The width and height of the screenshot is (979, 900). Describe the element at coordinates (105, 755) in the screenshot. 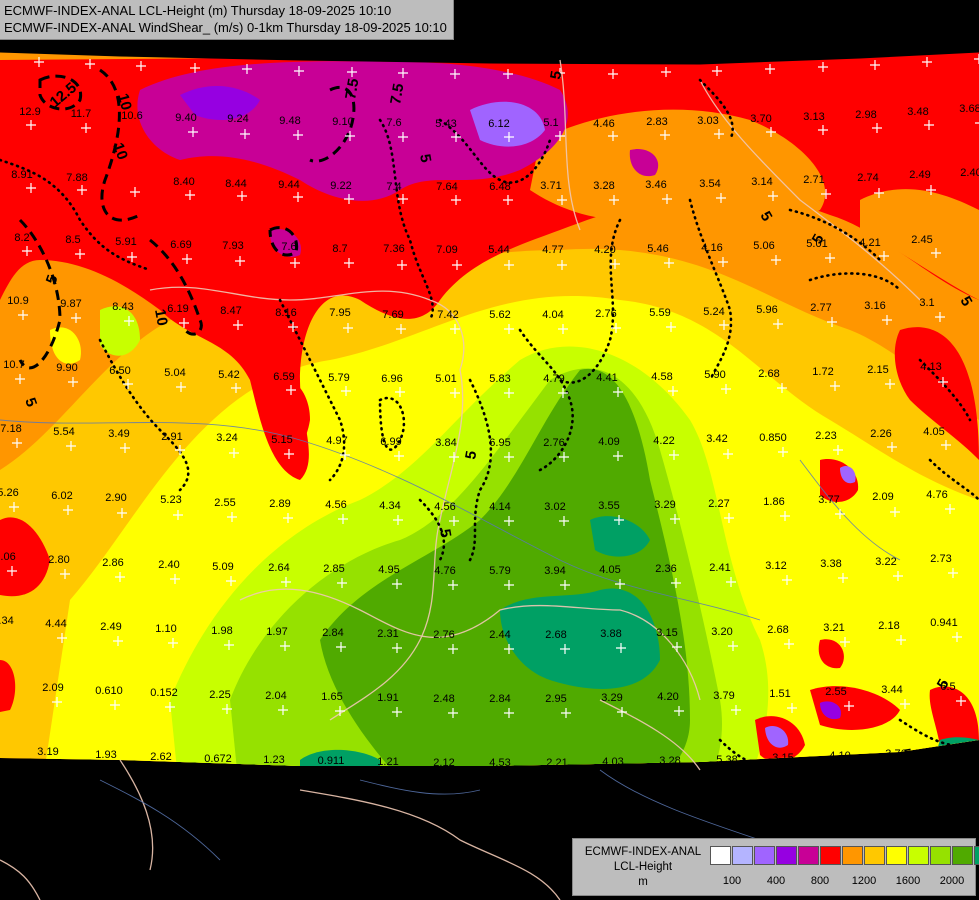

I see `station-value: 1.93` at that location.